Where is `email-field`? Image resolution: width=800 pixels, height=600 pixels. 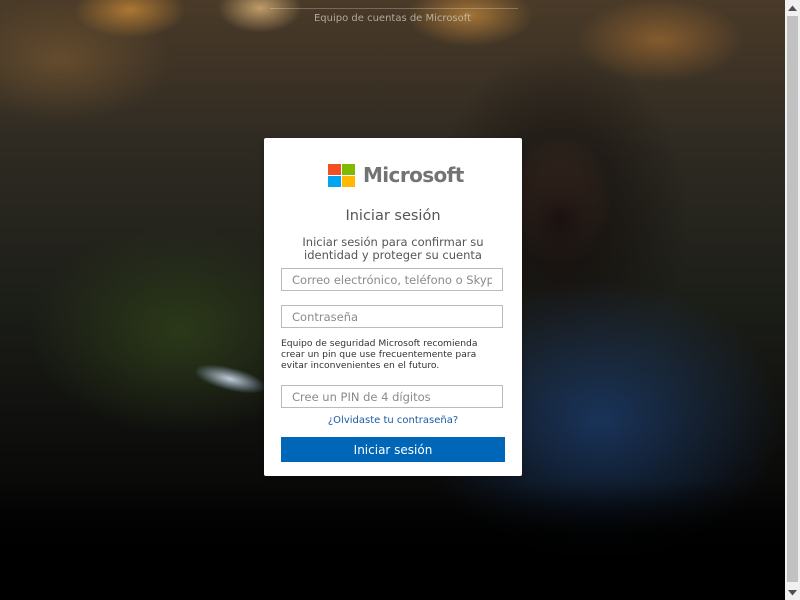 email-field is located at coordinates (392, 279).